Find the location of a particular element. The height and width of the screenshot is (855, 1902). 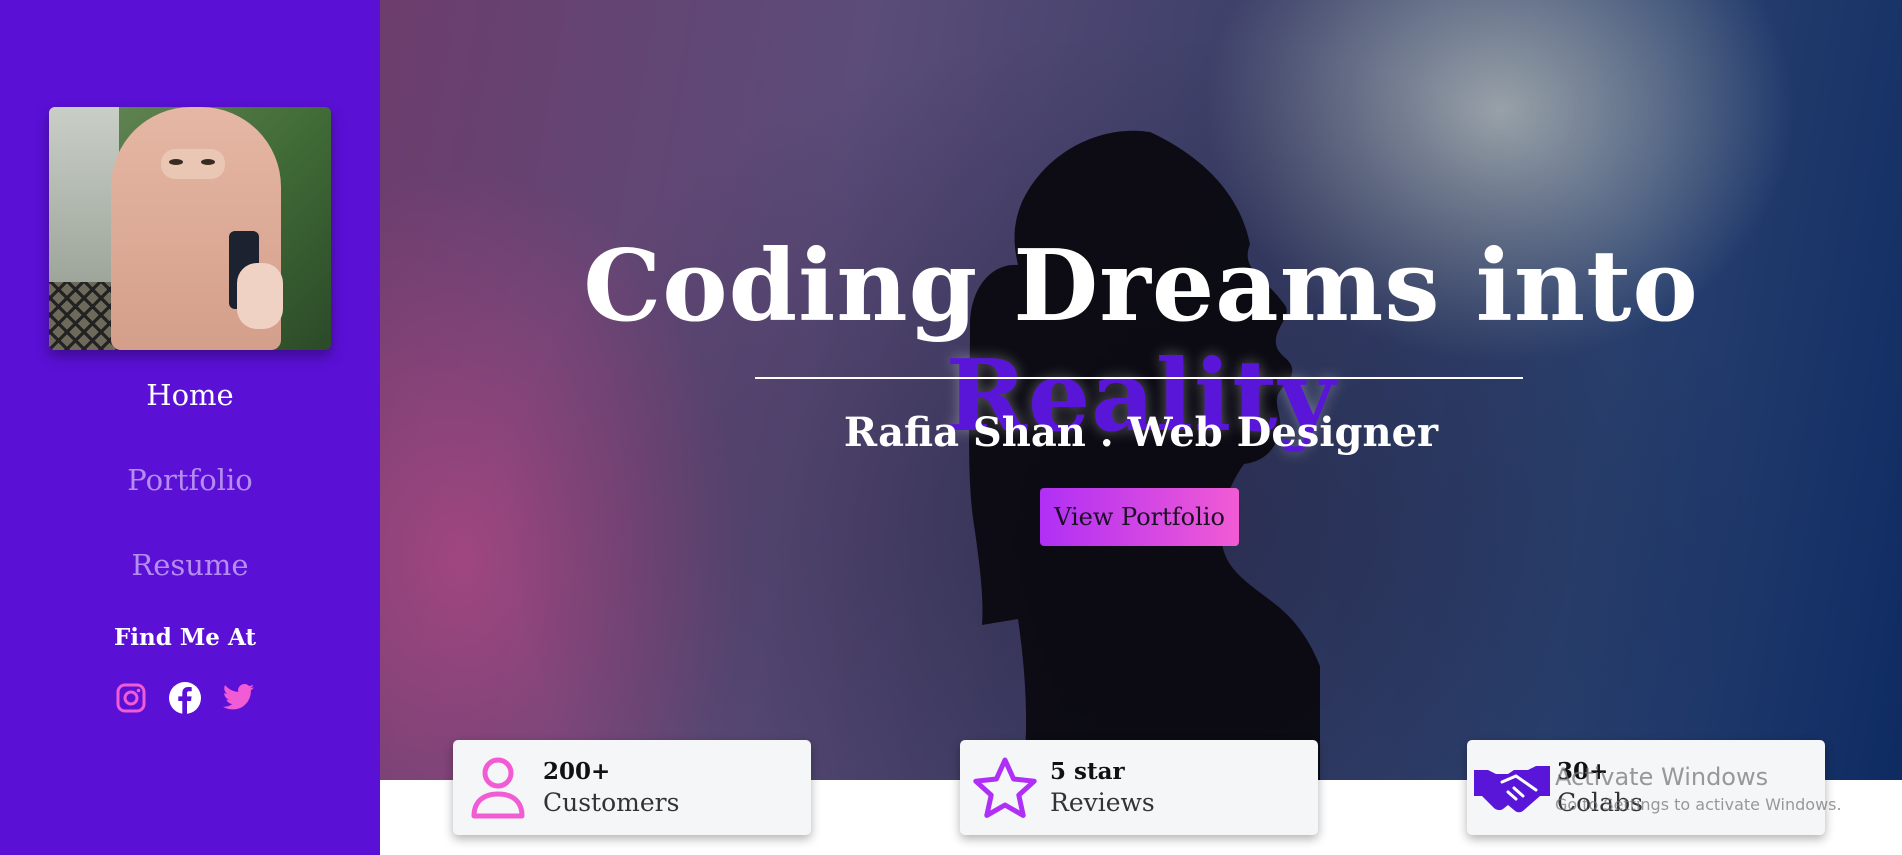

view-portfolio-button: View Portfolio is located at coordinates (1139, 517).